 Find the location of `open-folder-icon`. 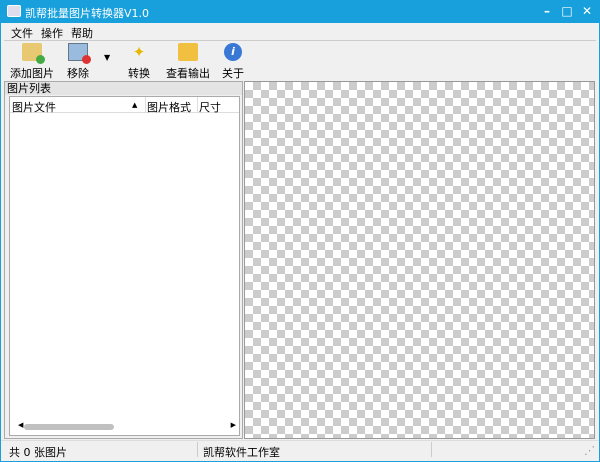

open-folder-icon is located at coordinates (188, 52).